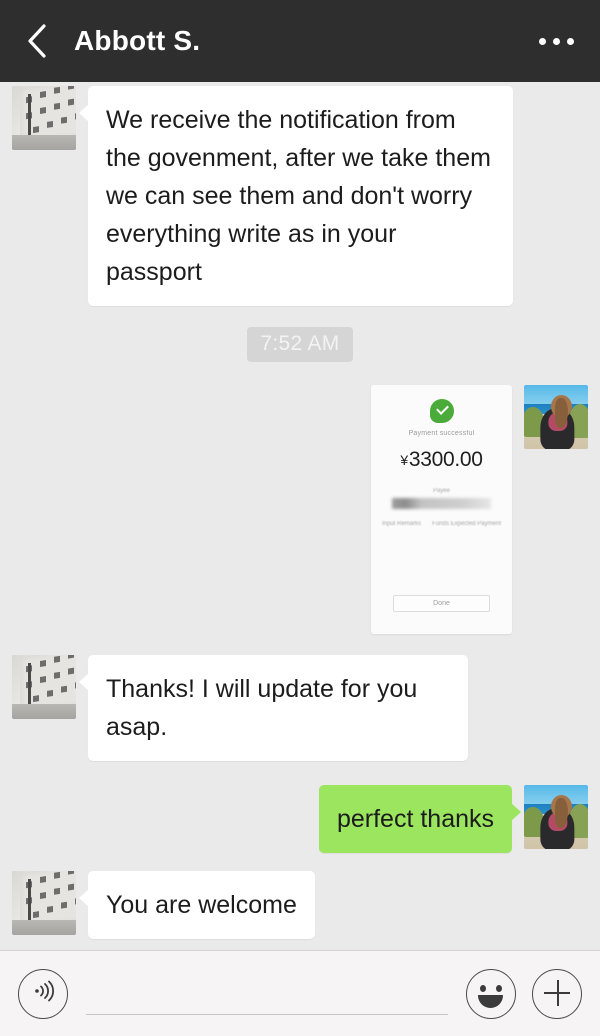  What do you see at coordinates (300, 819) in the screenshot?
I see `message-row-outgoing: perfect thanks` at bounding box center [300, 819].